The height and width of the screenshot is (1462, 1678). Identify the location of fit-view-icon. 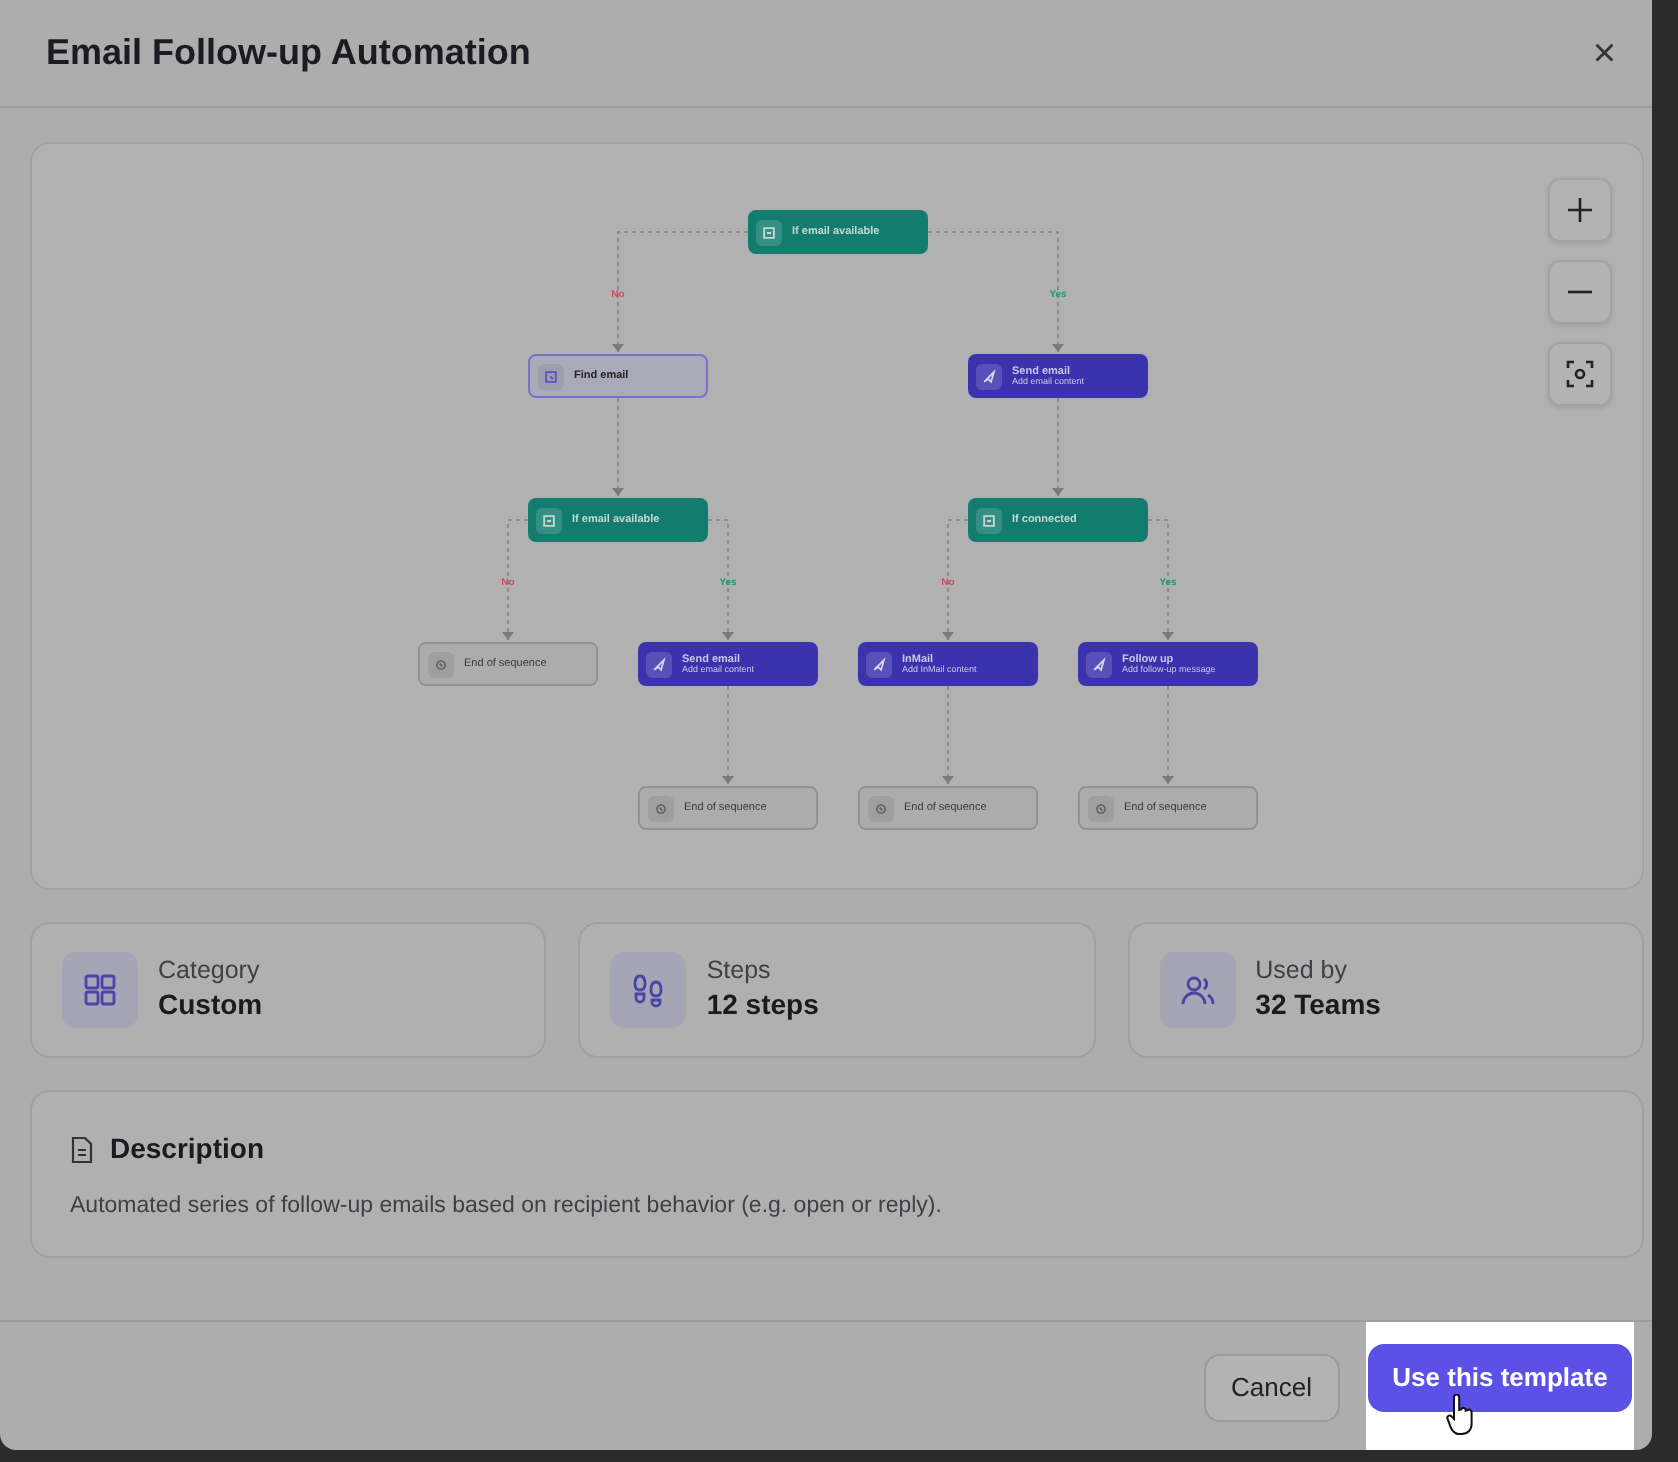
(1580, 374).